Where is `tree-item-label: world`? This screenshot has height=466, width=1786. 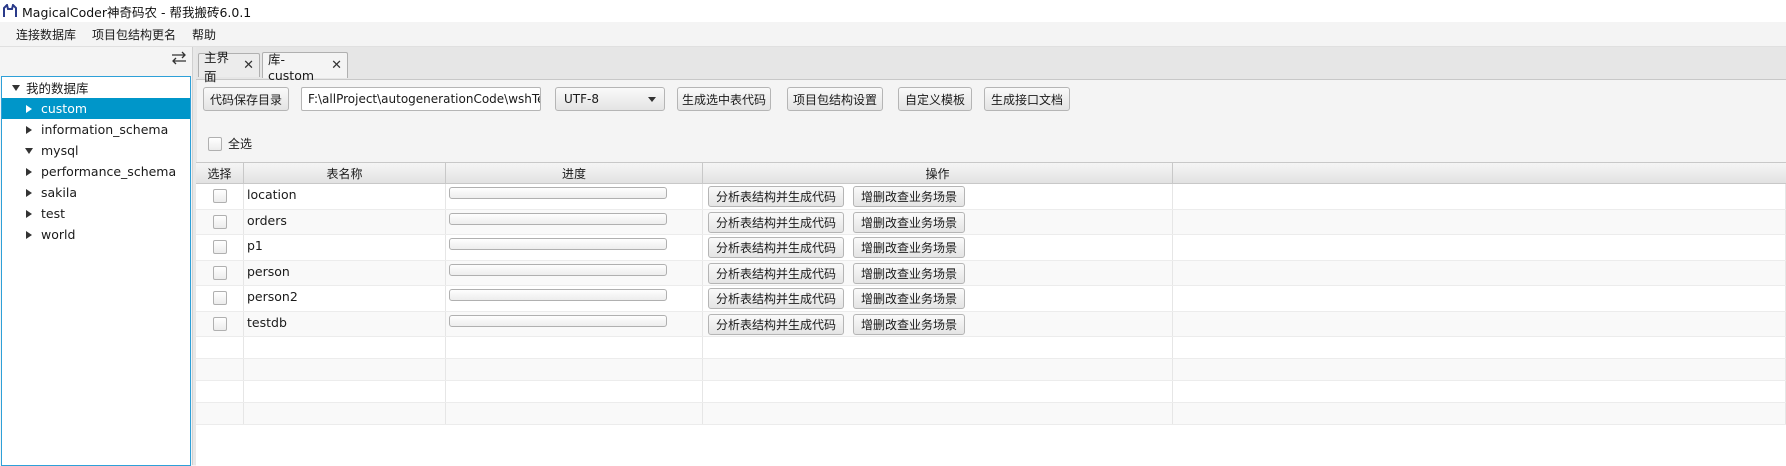 tree-item-label: world is located at coordinates (58, 234).